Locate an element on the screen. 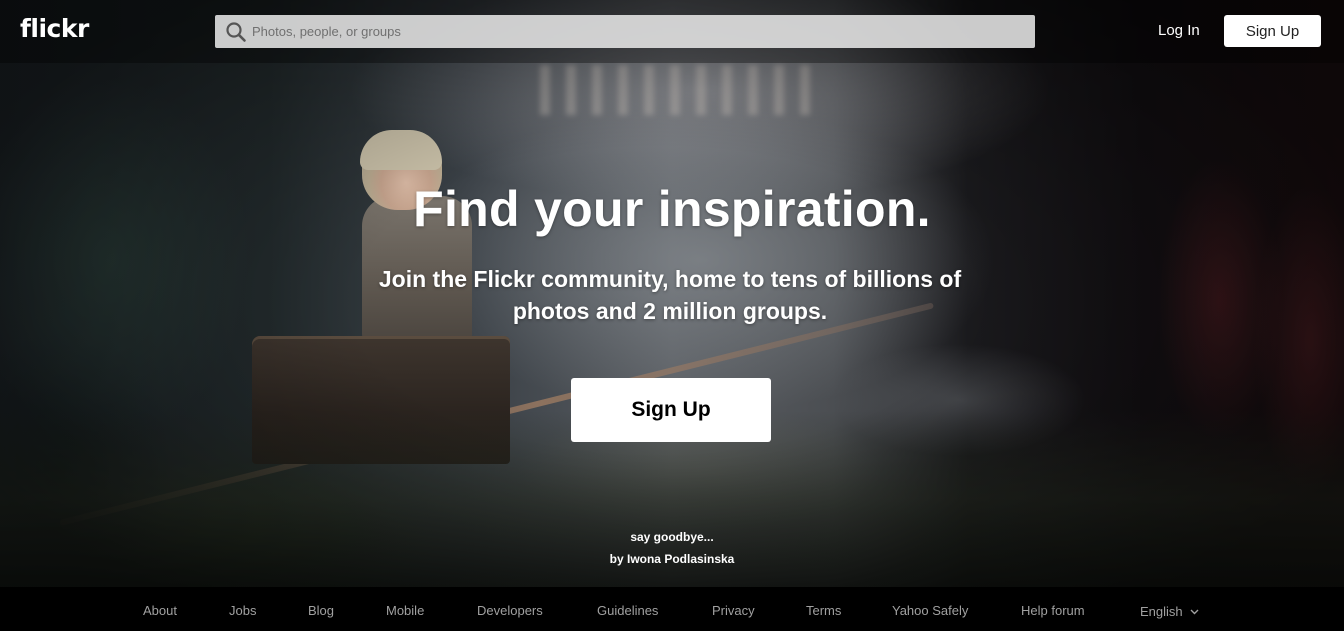 This screenshot has height=631, width=1344. language-label: English is located at coordinates (1161, 611).